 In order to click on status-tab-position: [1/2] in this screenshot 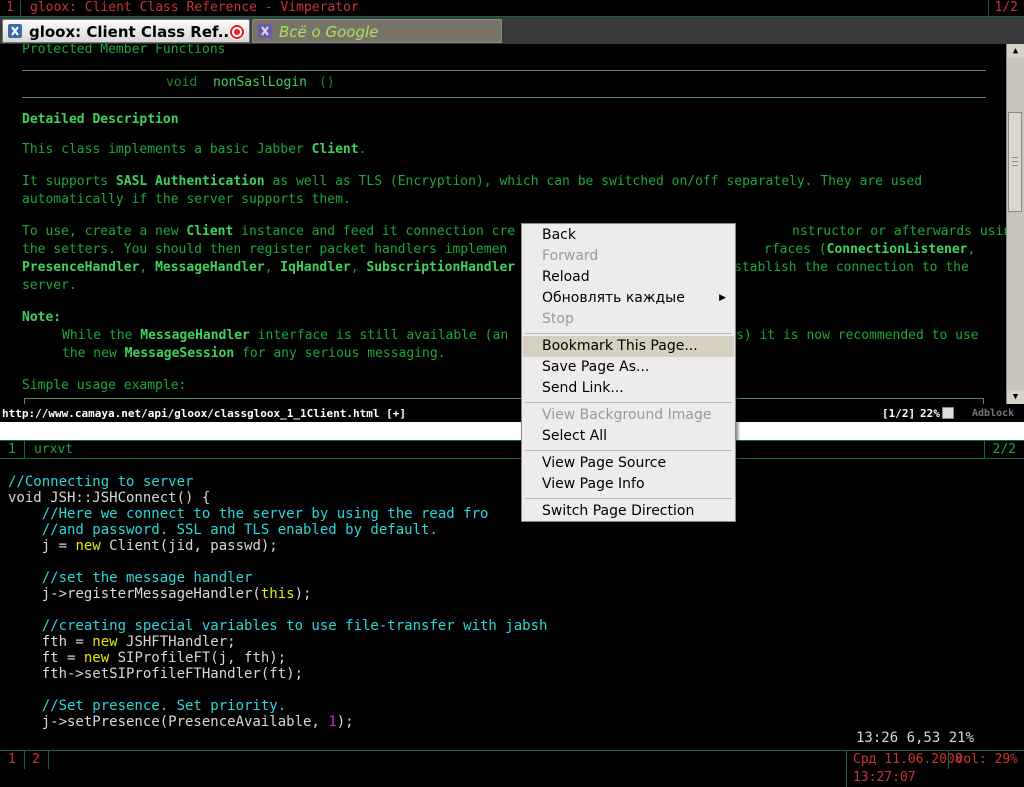, I will do `click(899, 413)`.